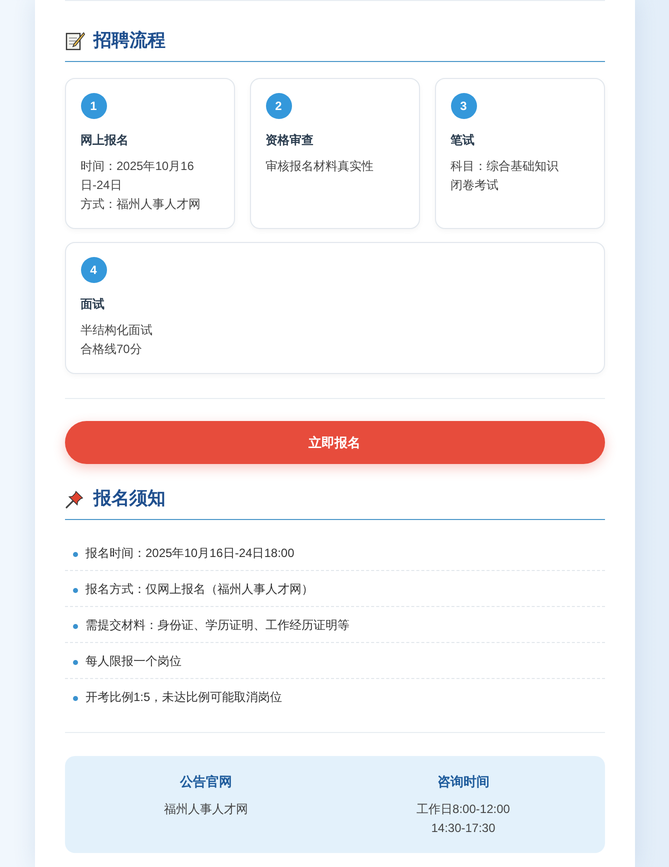  What do you see at coordinates (137, 176) in the screenshot?
I see `step-detail: 时间：2025年10月16日-24日` at bounding box center [137, 176].